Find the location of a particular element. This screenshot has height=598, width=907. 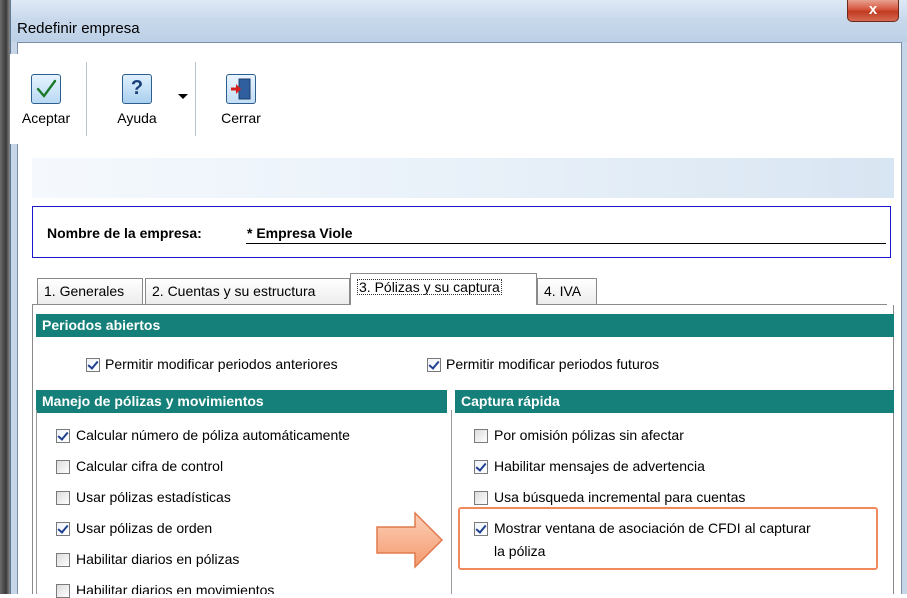

accept-label: Aceptar is located at coordinates (46, 118).